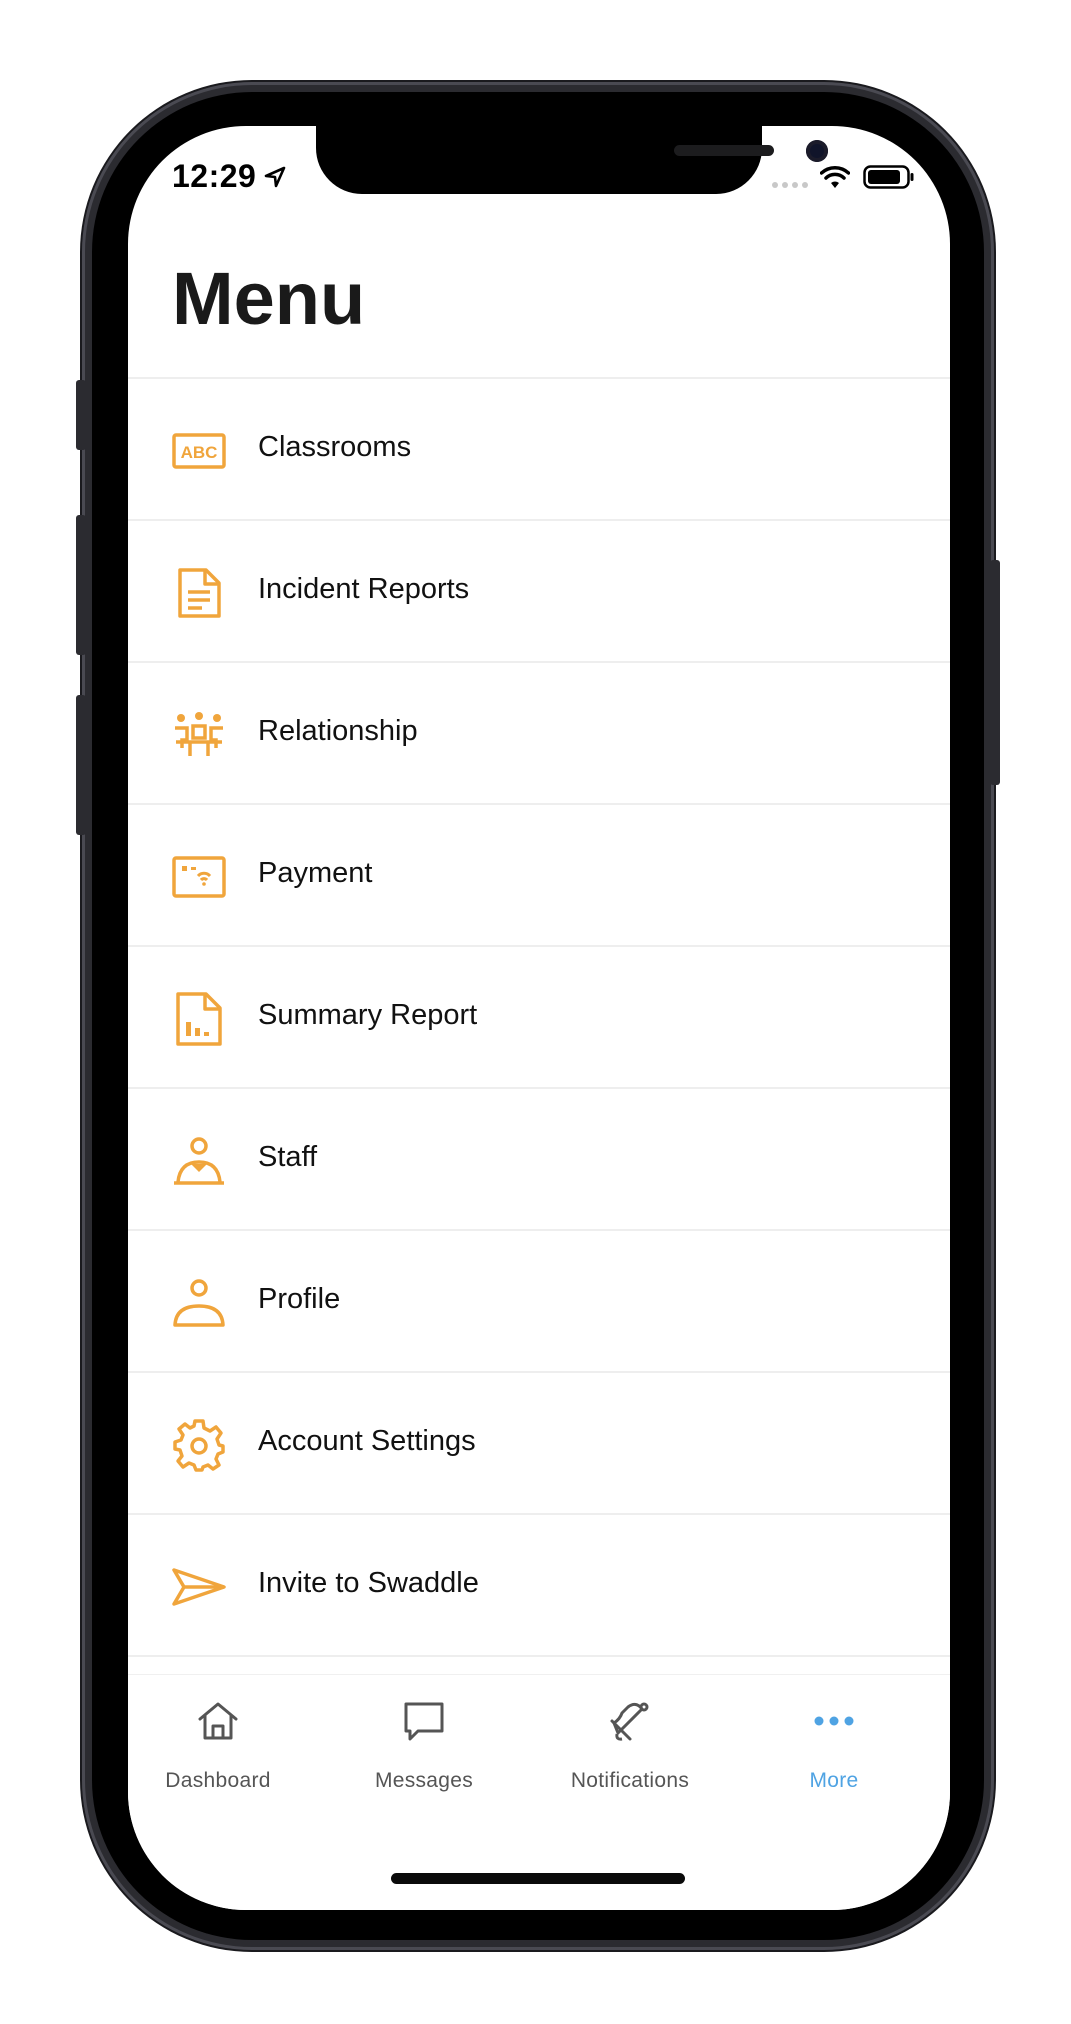  Describe the element at coordinates (218, 1721) in the screenshot. I see `home-icon` at that location.